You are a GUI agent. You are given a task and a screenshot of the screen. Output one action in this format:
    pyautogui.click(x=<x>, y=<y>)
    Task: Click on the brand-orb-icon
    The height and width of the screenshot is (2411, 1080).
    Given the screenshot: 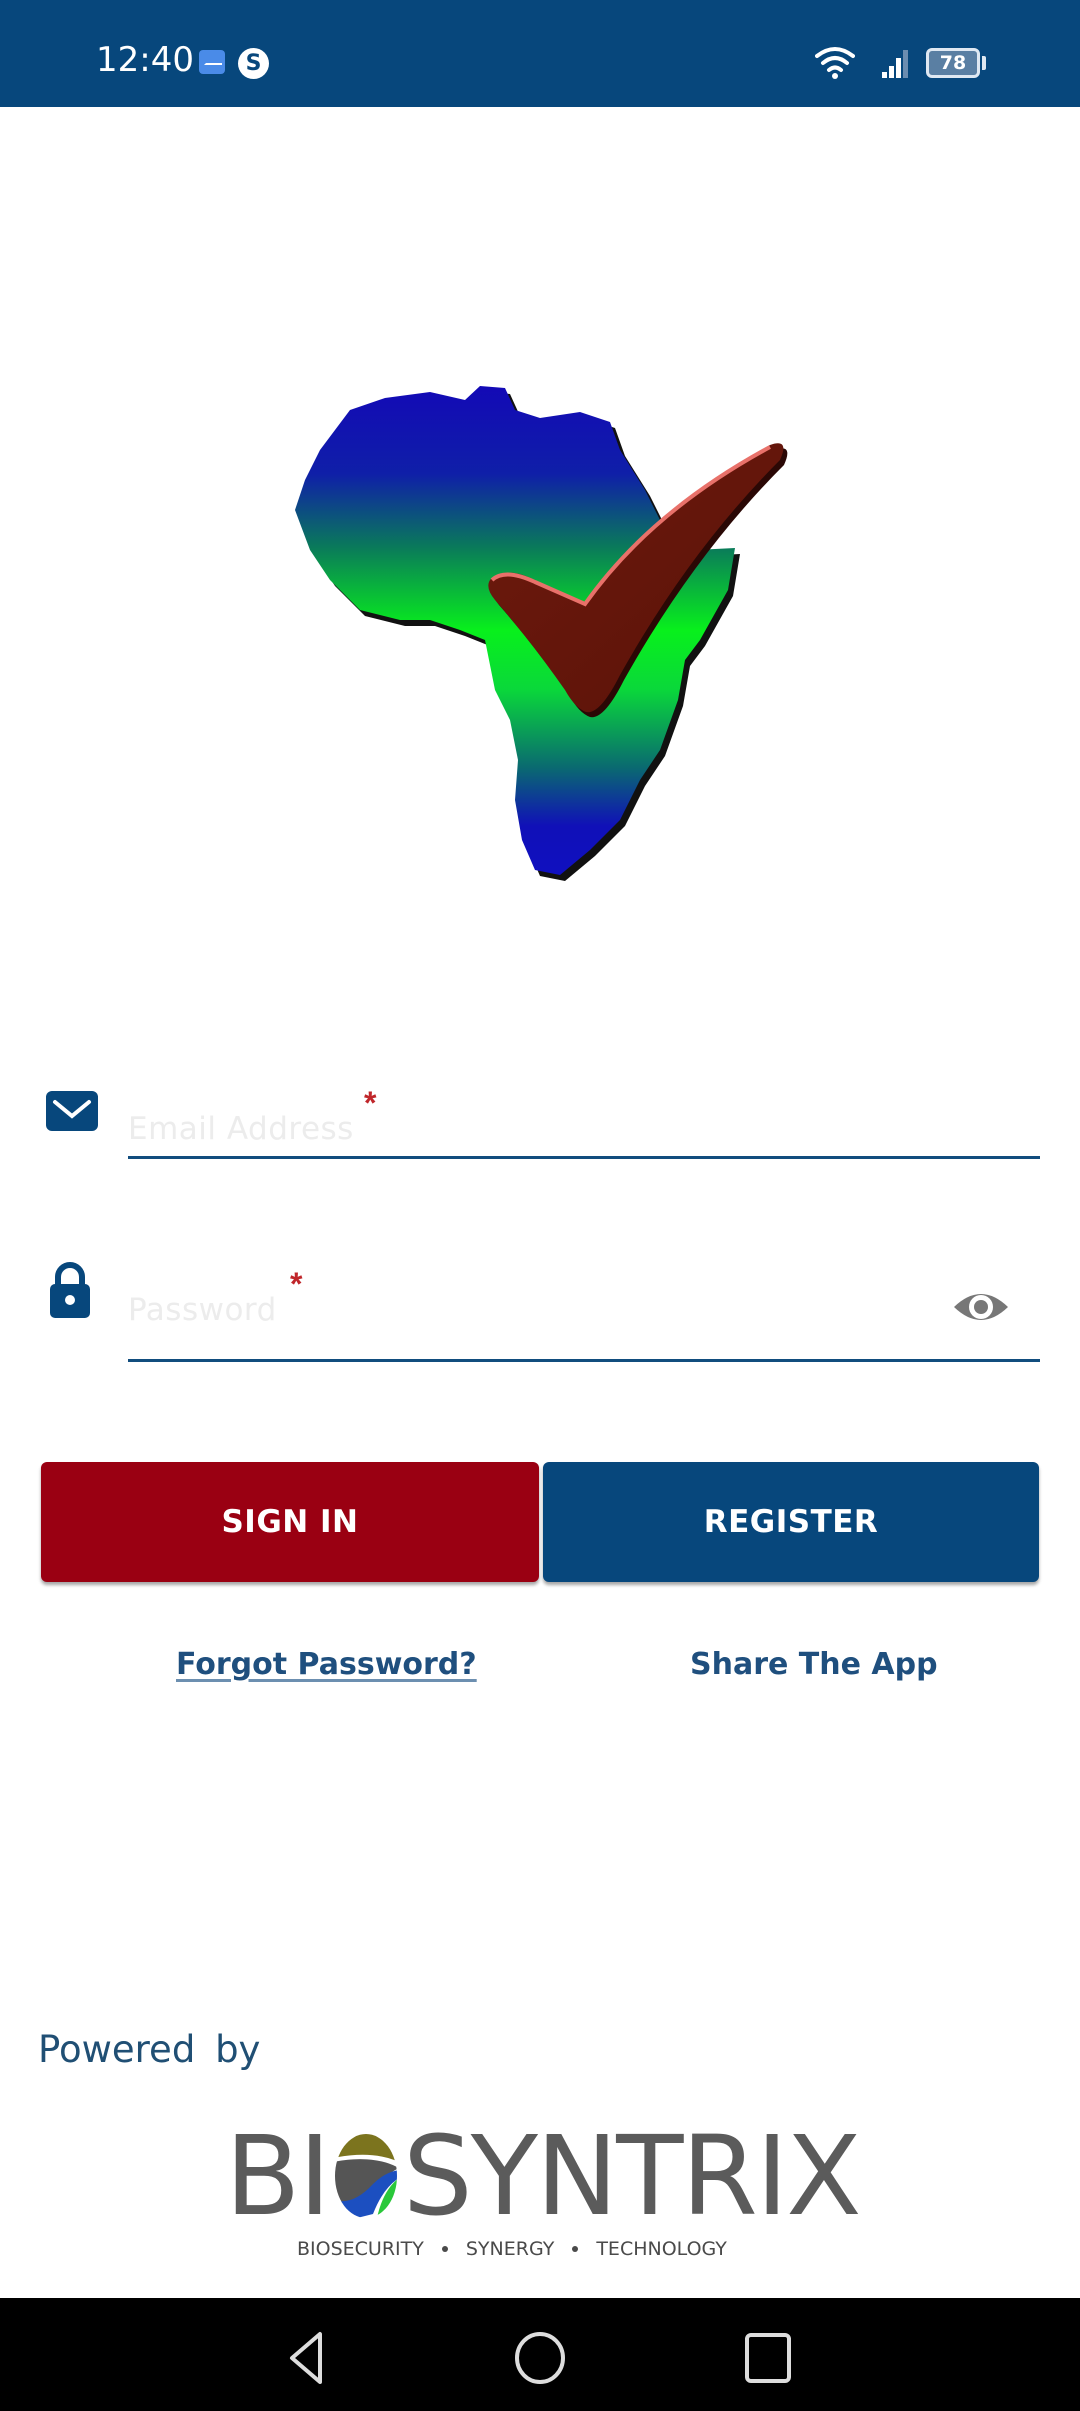 What is the action you would take?
    pyautogui.click(x=365, y=2176)
    